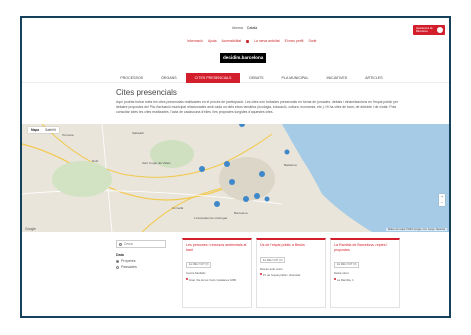  What do you see at coordinates (50, 130) in the screenshot?
I see `tab-satellite: Satèl·lit` at bounding box center [50, 130].